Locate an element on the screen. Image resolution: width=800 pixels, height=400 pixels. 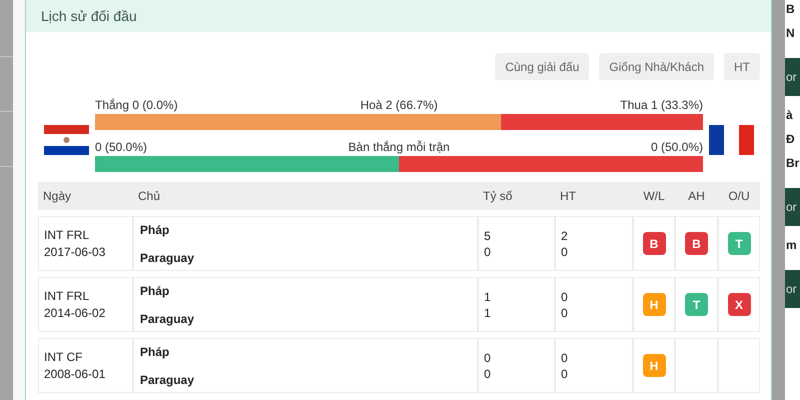
stat-label: Thua 1 (33.3%) is located at coordinates (661, 105).